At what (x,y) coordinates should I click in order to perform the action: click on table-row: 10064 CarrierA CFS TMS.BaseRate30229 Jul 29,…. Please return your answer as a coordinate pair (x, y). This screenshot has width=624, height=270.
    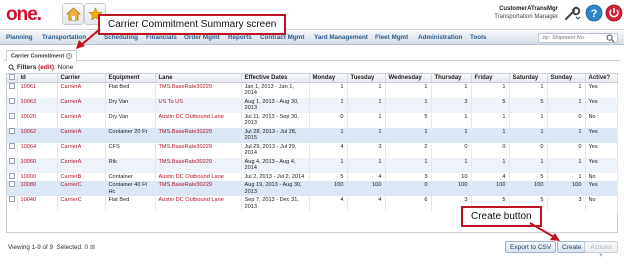
    Looking at the image, I should click on (312, 150).